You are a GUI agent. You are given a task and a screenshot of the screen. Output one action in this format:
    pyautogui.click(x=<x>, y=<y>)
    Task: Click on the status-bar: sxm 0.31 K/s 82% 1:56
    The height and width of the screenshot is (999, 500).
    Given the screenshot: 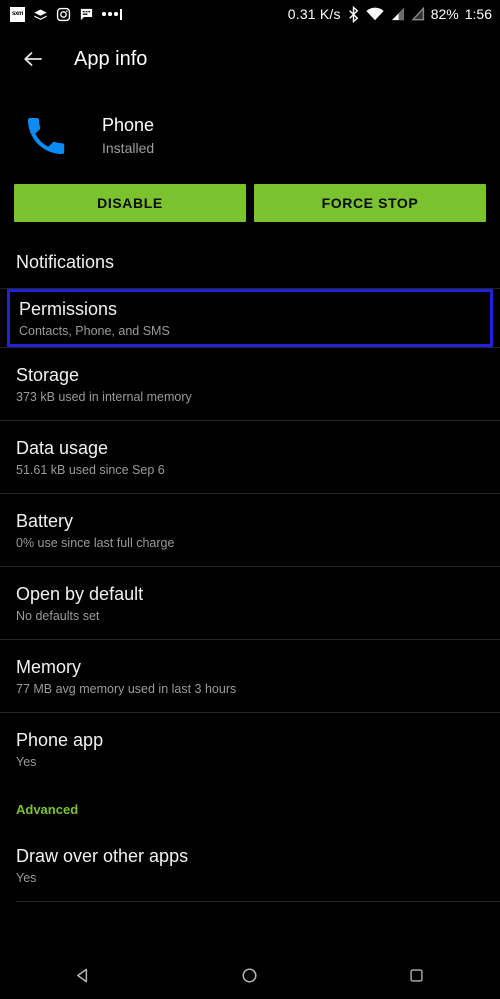 What is the action you would take?
    pyautogui.click(x=250, y=14)
    